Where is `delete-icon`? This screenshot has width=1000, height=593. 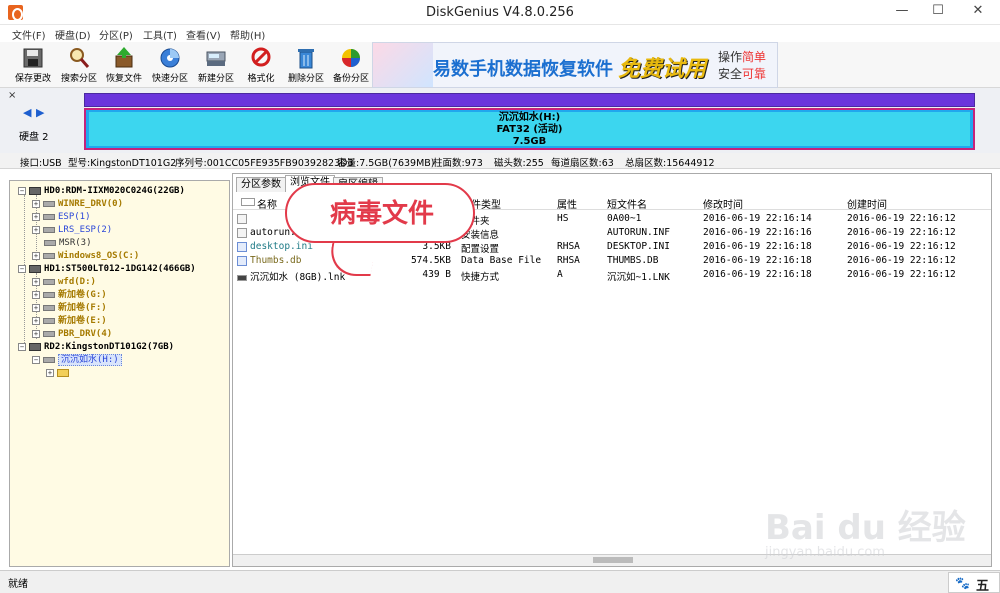
delete-icon is located at coordinates (306, 59).